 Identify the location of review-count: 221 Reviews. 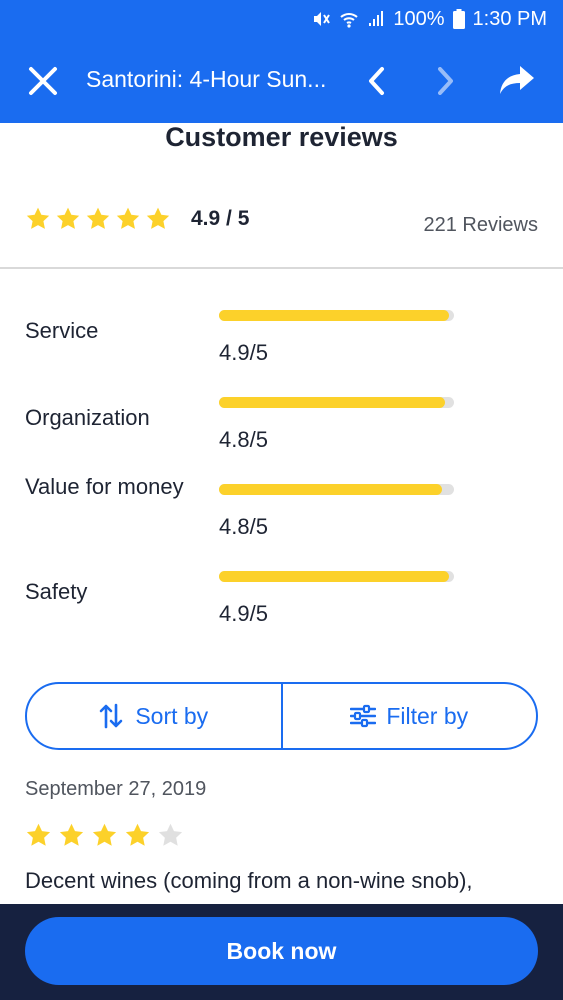
(480, 225).